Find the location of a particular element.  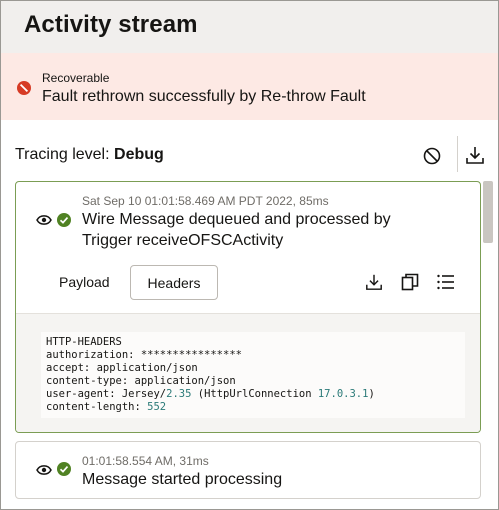

copy-button is located at coordinates (410, 282).